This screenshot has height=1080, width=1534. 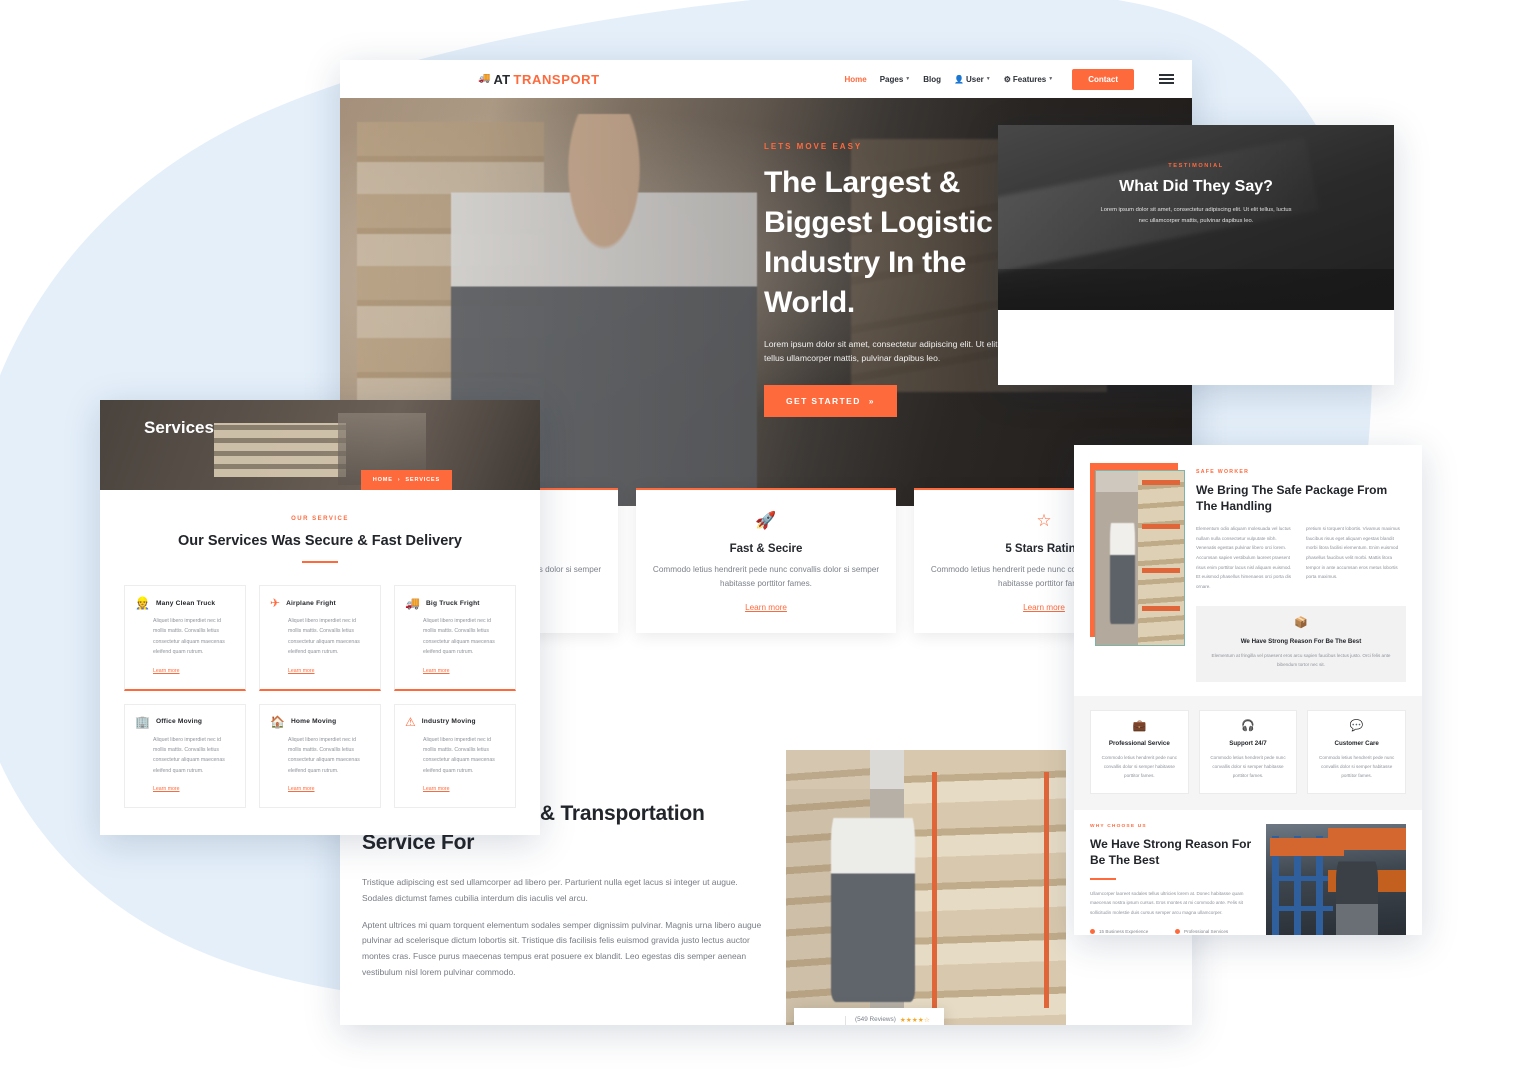 I want to click on site-logo: 🚚 AT TRANSPORT, so click(x=539, y=79).